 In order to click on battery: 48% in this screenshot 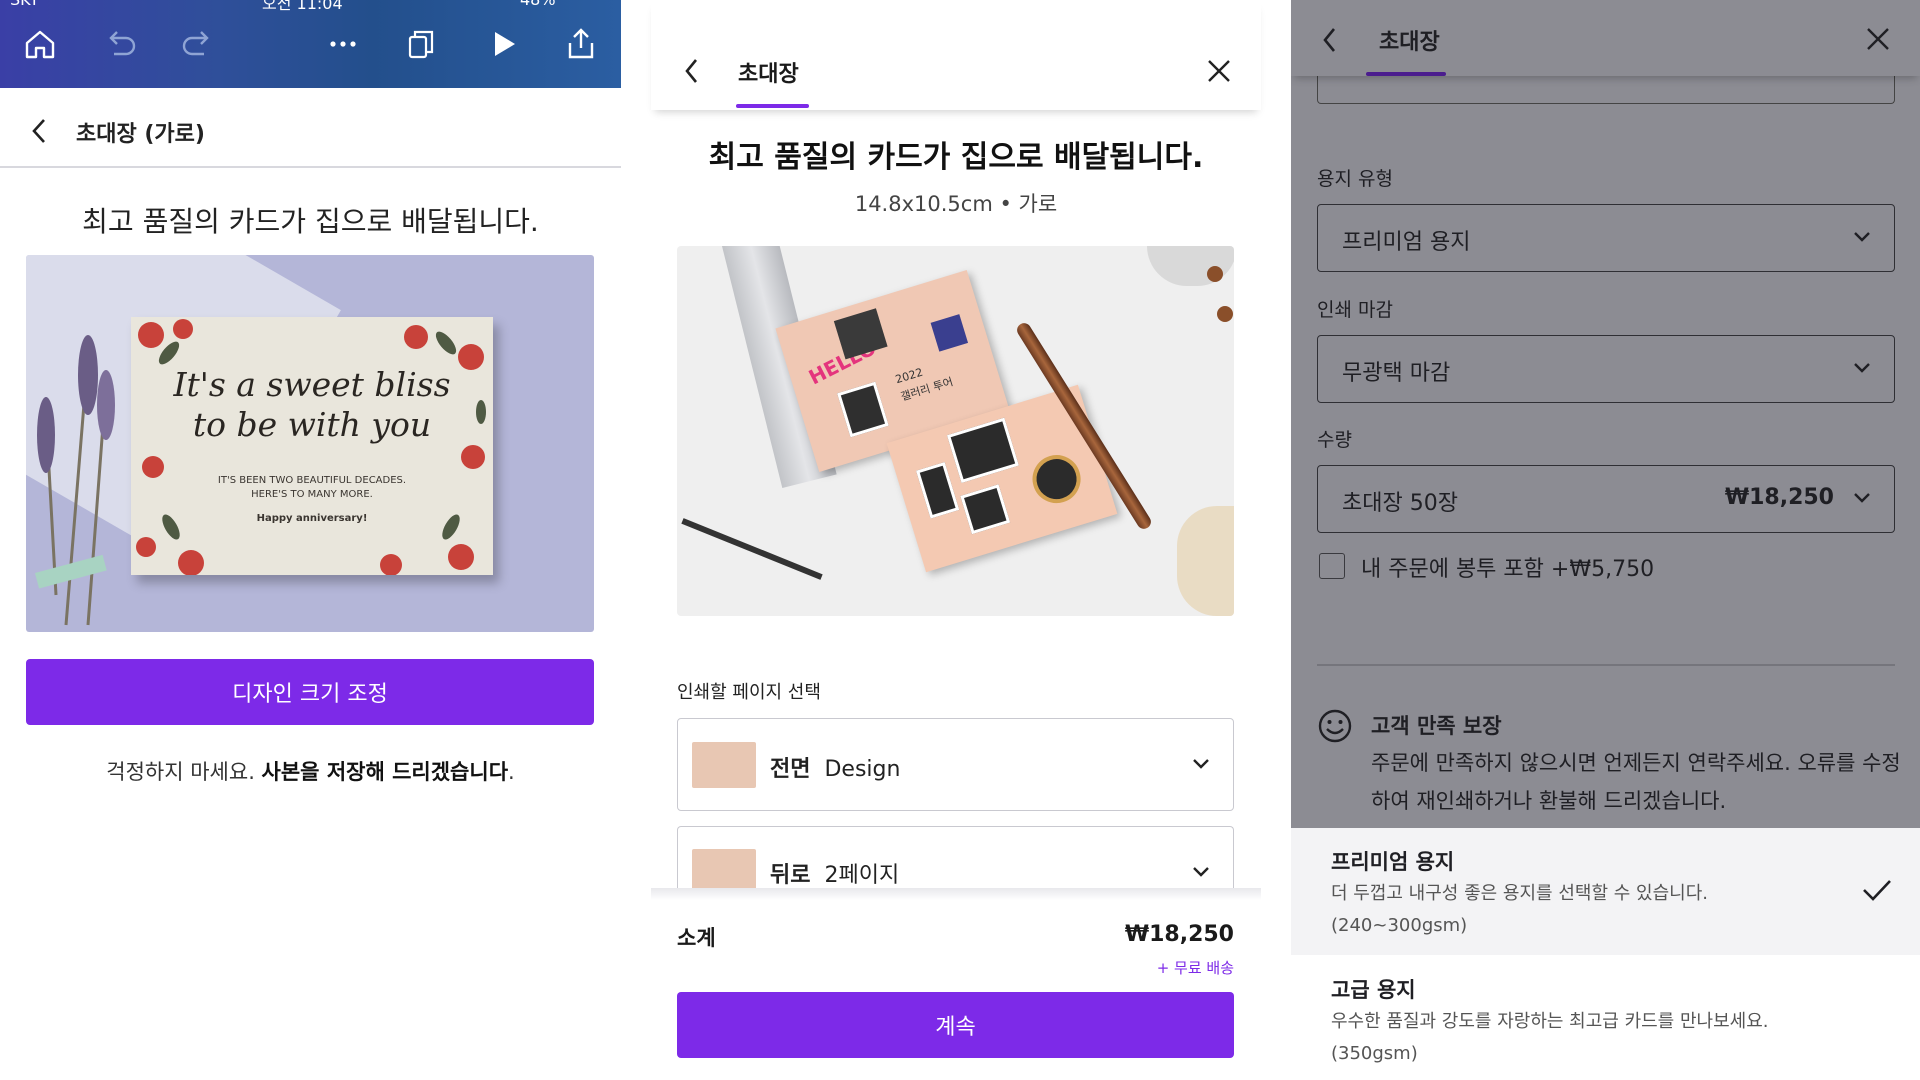, I will do `click(538, 4)`.